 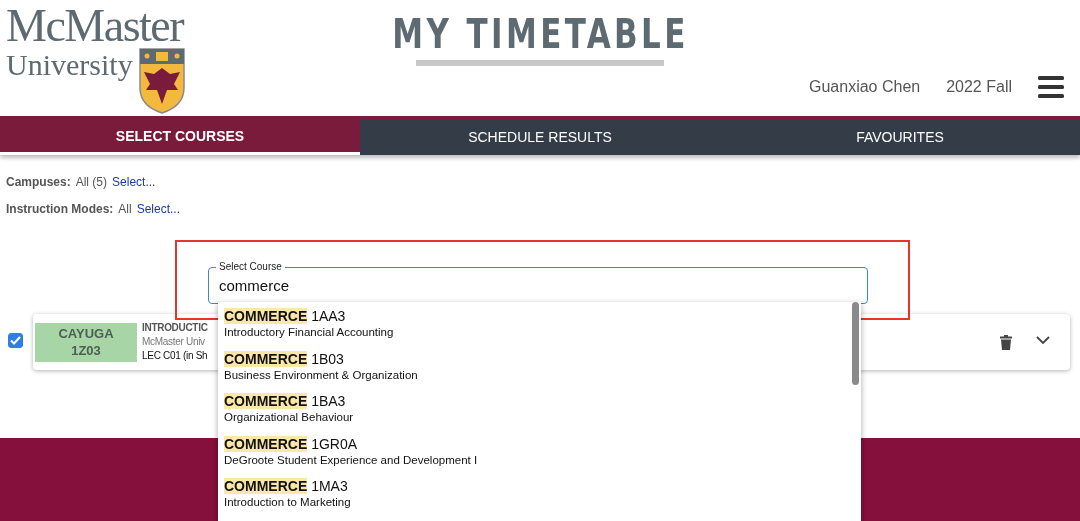 What do you see at coordinates (15, 340) in the screenshot?
I see `course-checkbox` at bounding box center [15, 340].